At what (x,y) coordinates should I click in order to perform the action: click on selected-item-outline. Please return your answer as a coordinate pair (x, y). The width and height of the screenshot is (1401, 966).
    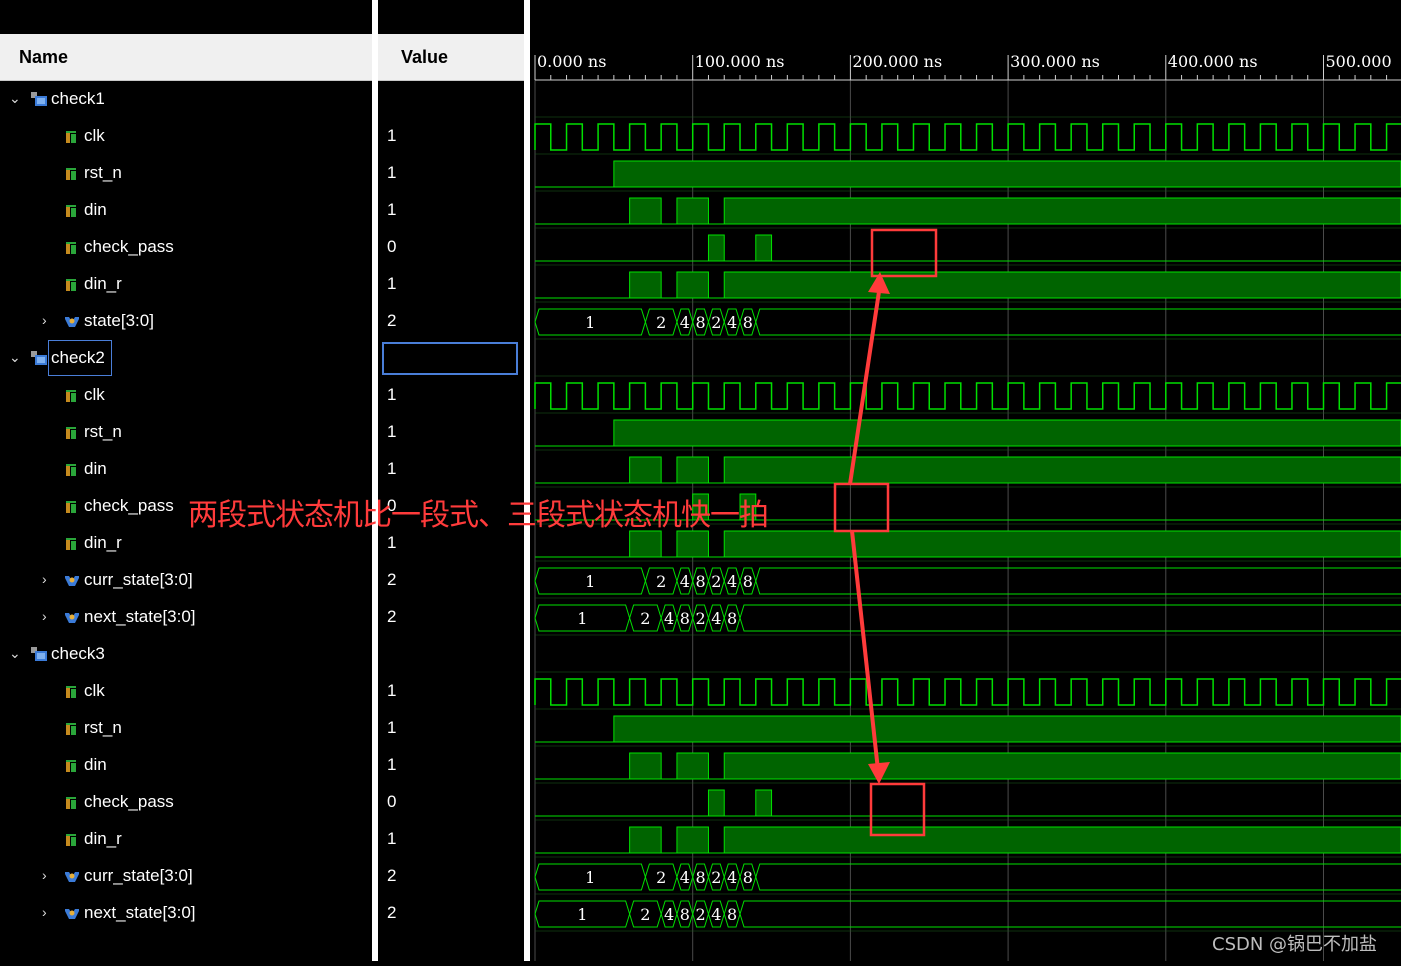
    Looking at the image, I should click on (80, 358).